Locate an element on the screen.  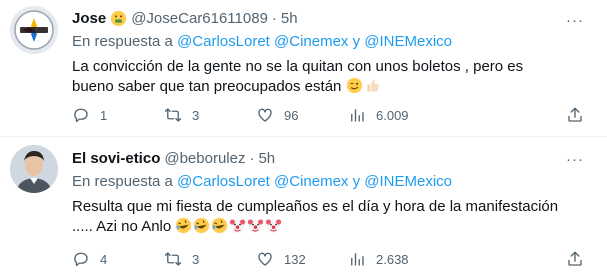
author-handle: @beborulez is located at coordinates (204, 158).